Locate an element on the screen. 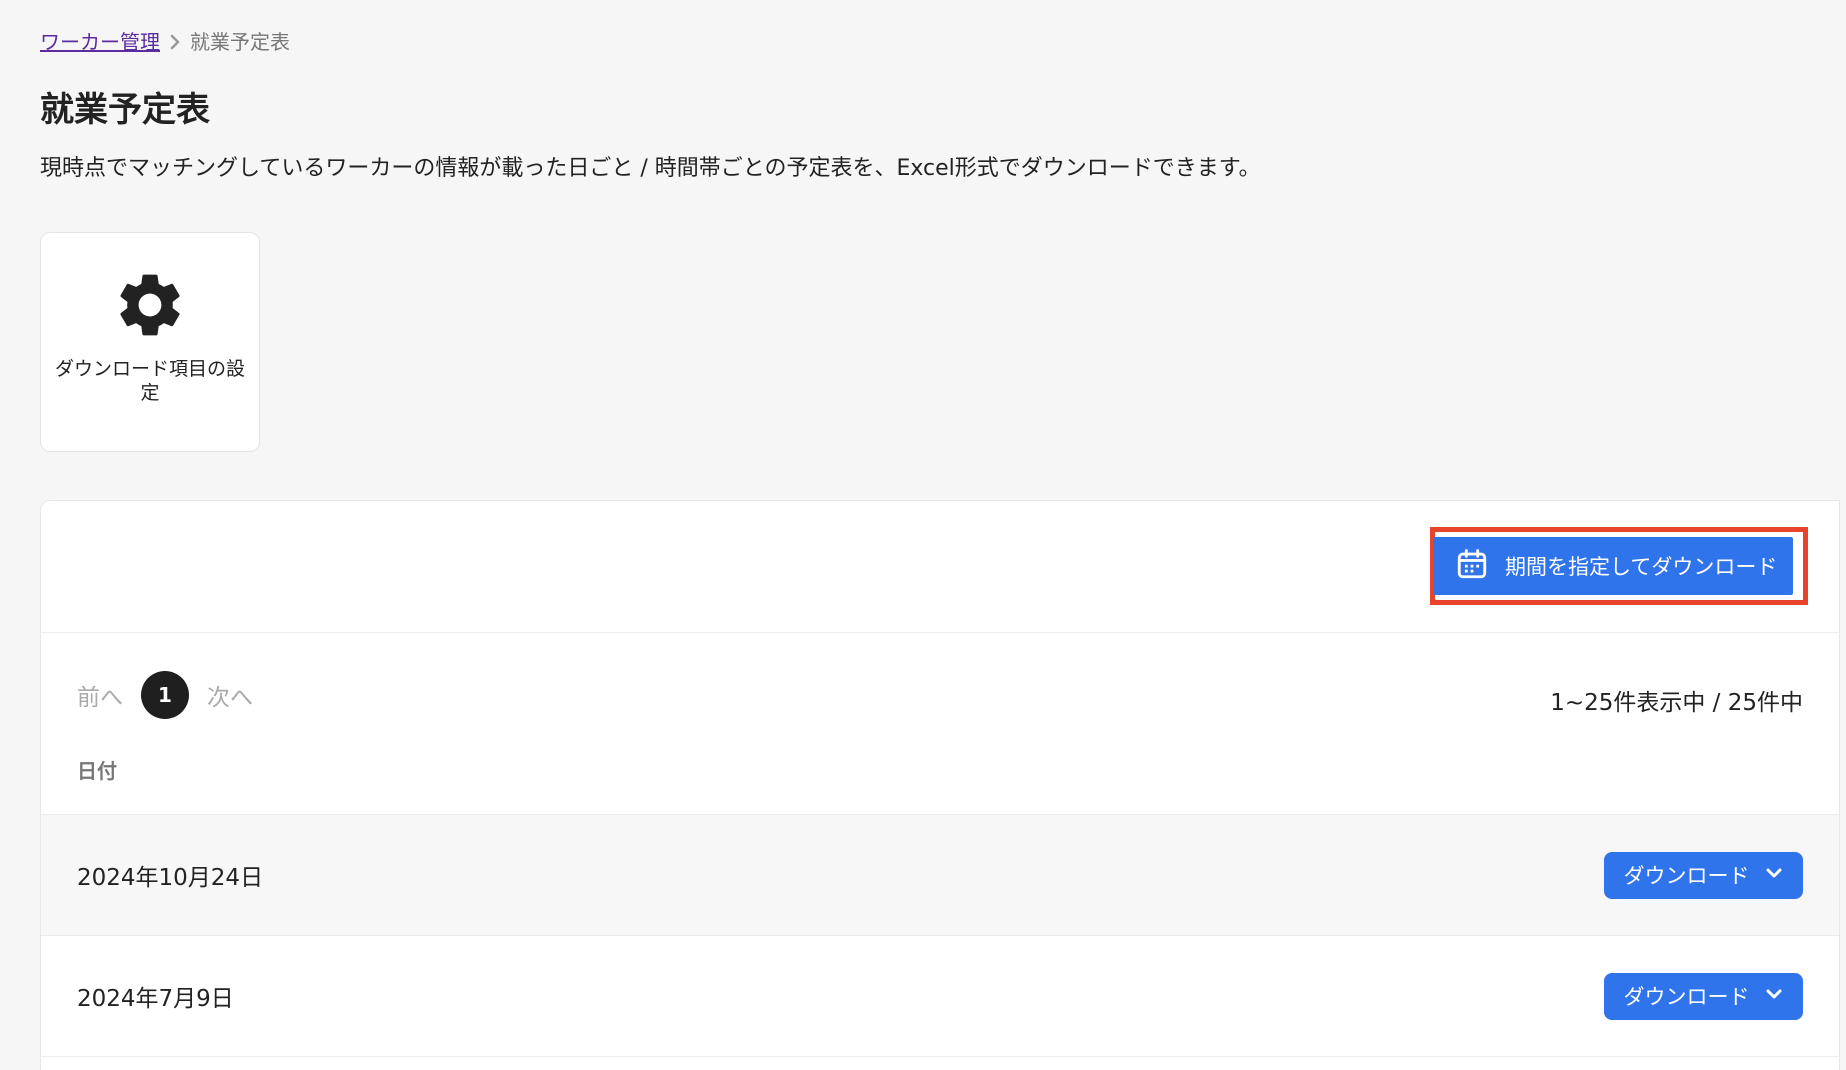 The width and height of the screenshot is (1846, 1070). period-download-label: 期間を指定してダウンロード is located at coordinates (1641, 567).